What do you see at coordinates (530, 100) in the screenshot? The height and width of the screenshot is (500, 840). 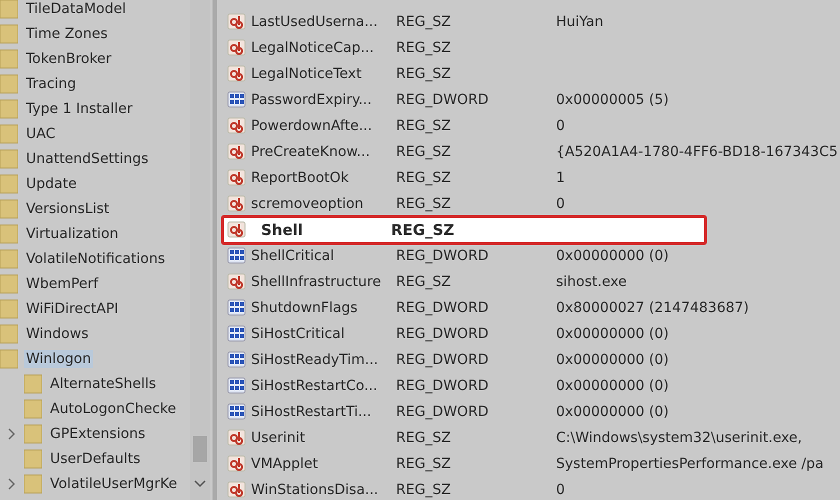 I see `value-row: PasswordExpiry... REG_DWORD 0x00000005 (5)` at bounding box center [530, 100].